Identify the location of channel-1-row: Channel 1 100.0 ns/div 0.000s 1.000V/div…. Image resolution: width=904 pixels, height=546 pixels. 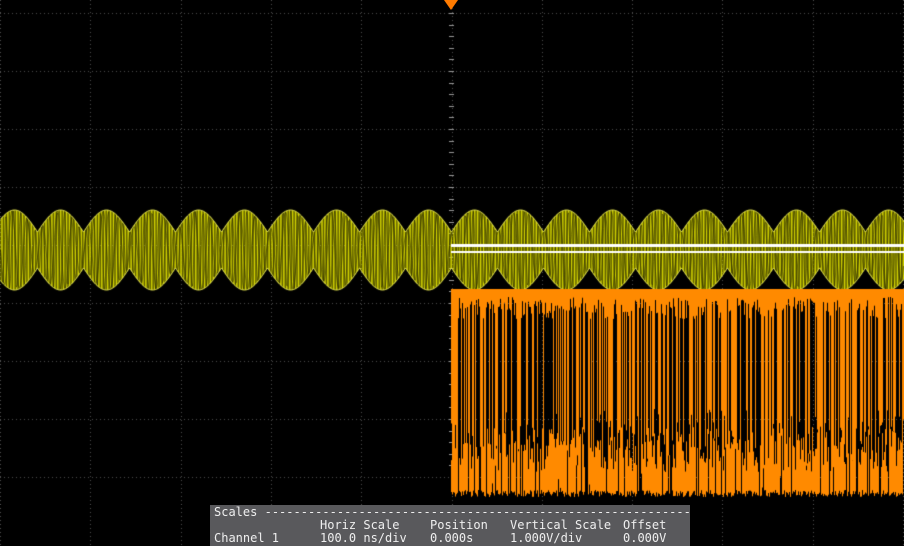
(452, 538).